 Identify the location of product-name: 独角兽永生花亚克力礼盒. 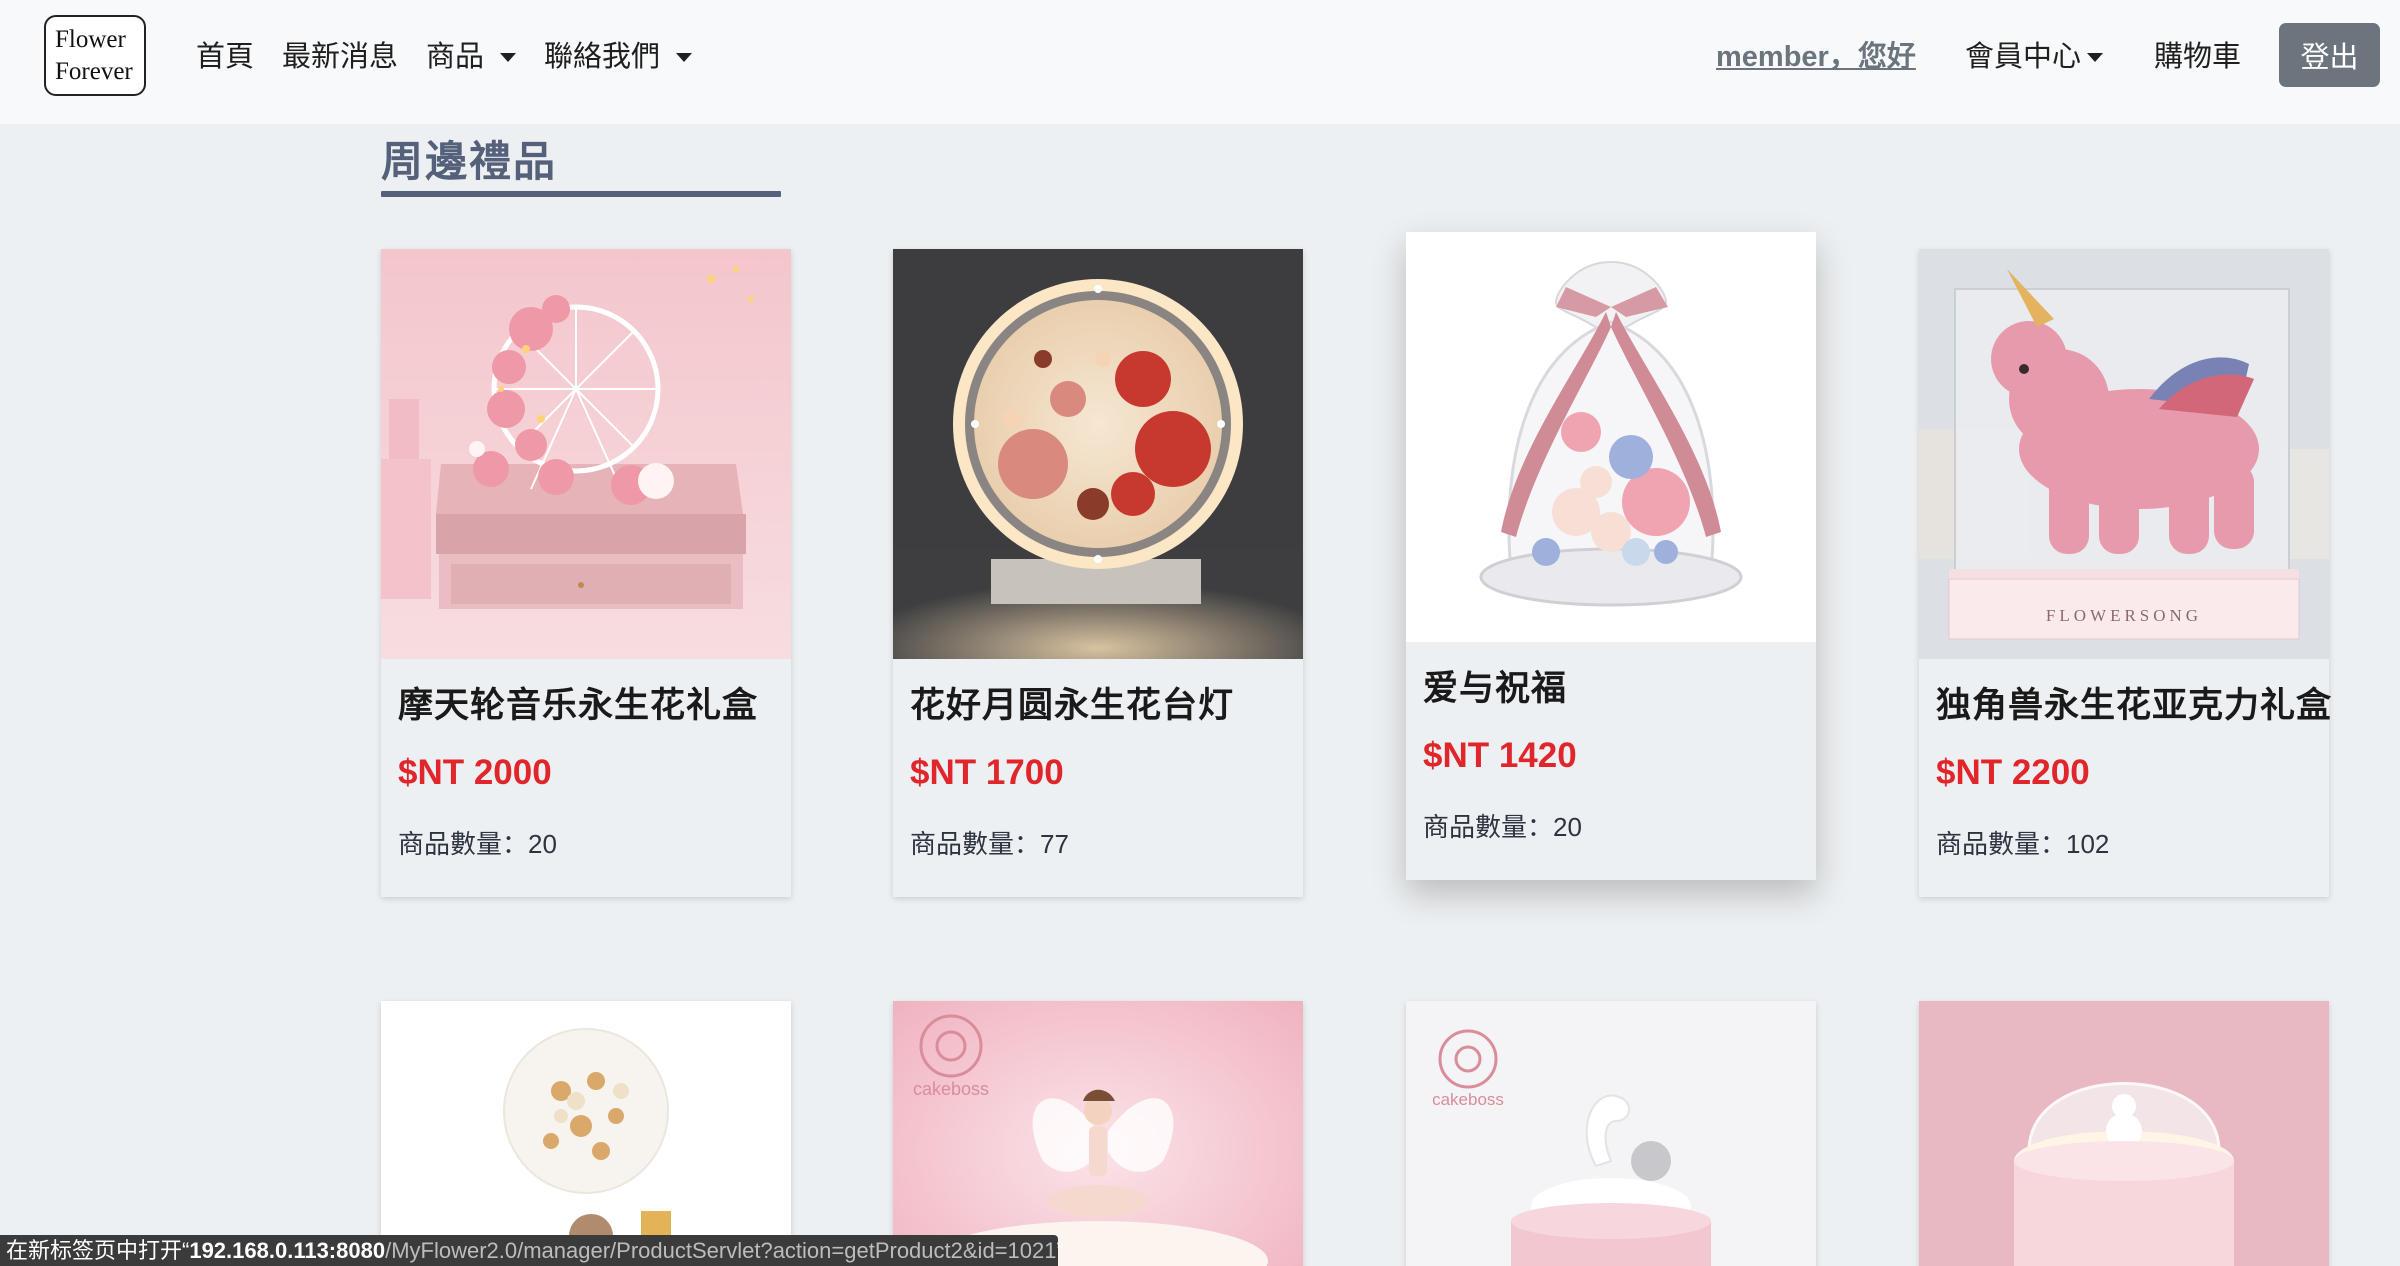
(2134, 705).